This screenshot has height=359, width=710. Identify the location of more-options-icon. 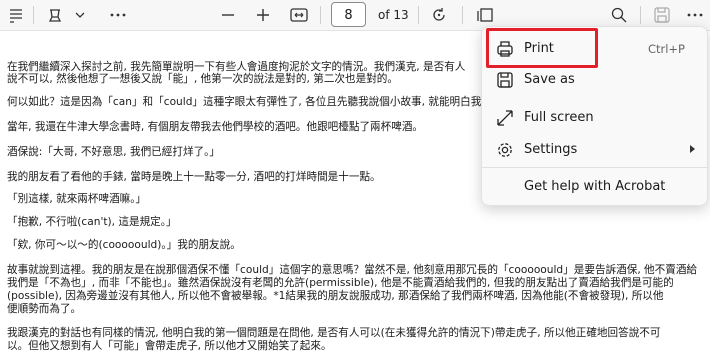
(695, 15).